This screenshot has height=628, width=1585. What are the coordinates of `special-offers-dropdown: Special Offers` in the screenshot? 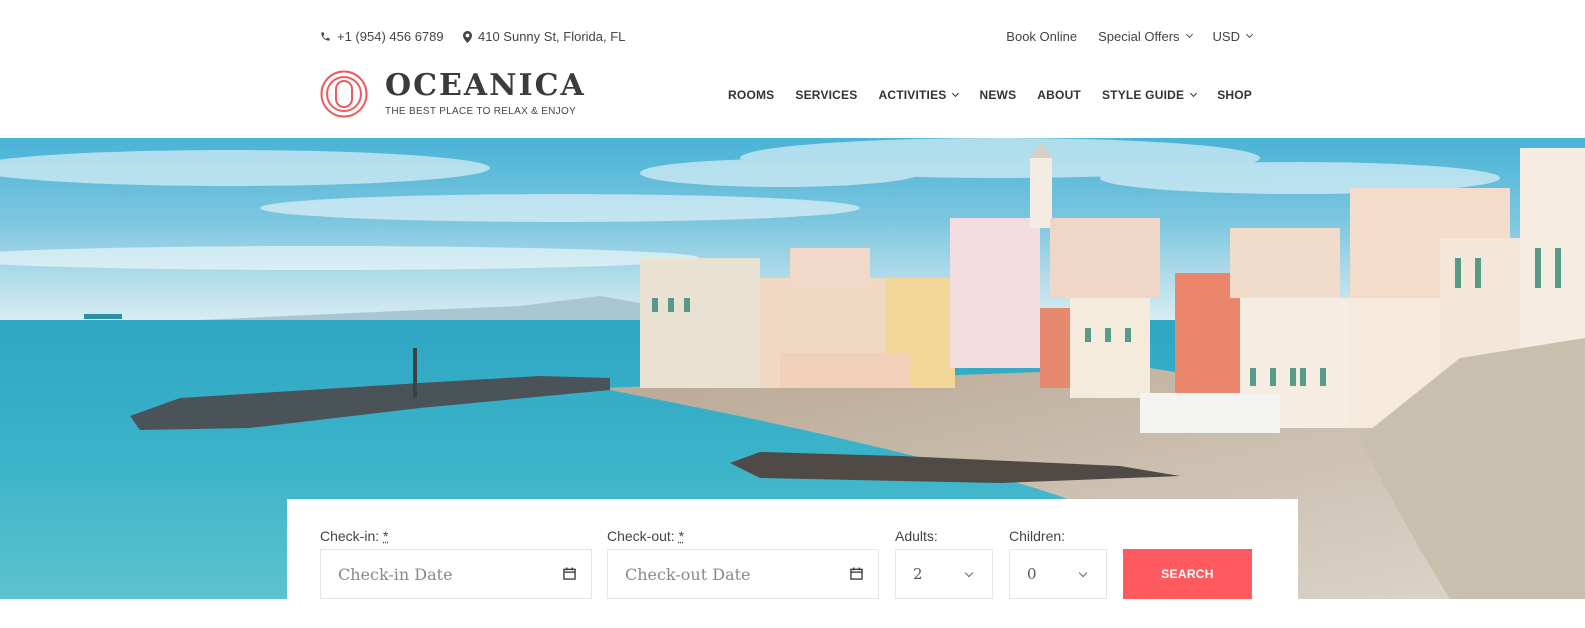 It's located at (1145, 36).